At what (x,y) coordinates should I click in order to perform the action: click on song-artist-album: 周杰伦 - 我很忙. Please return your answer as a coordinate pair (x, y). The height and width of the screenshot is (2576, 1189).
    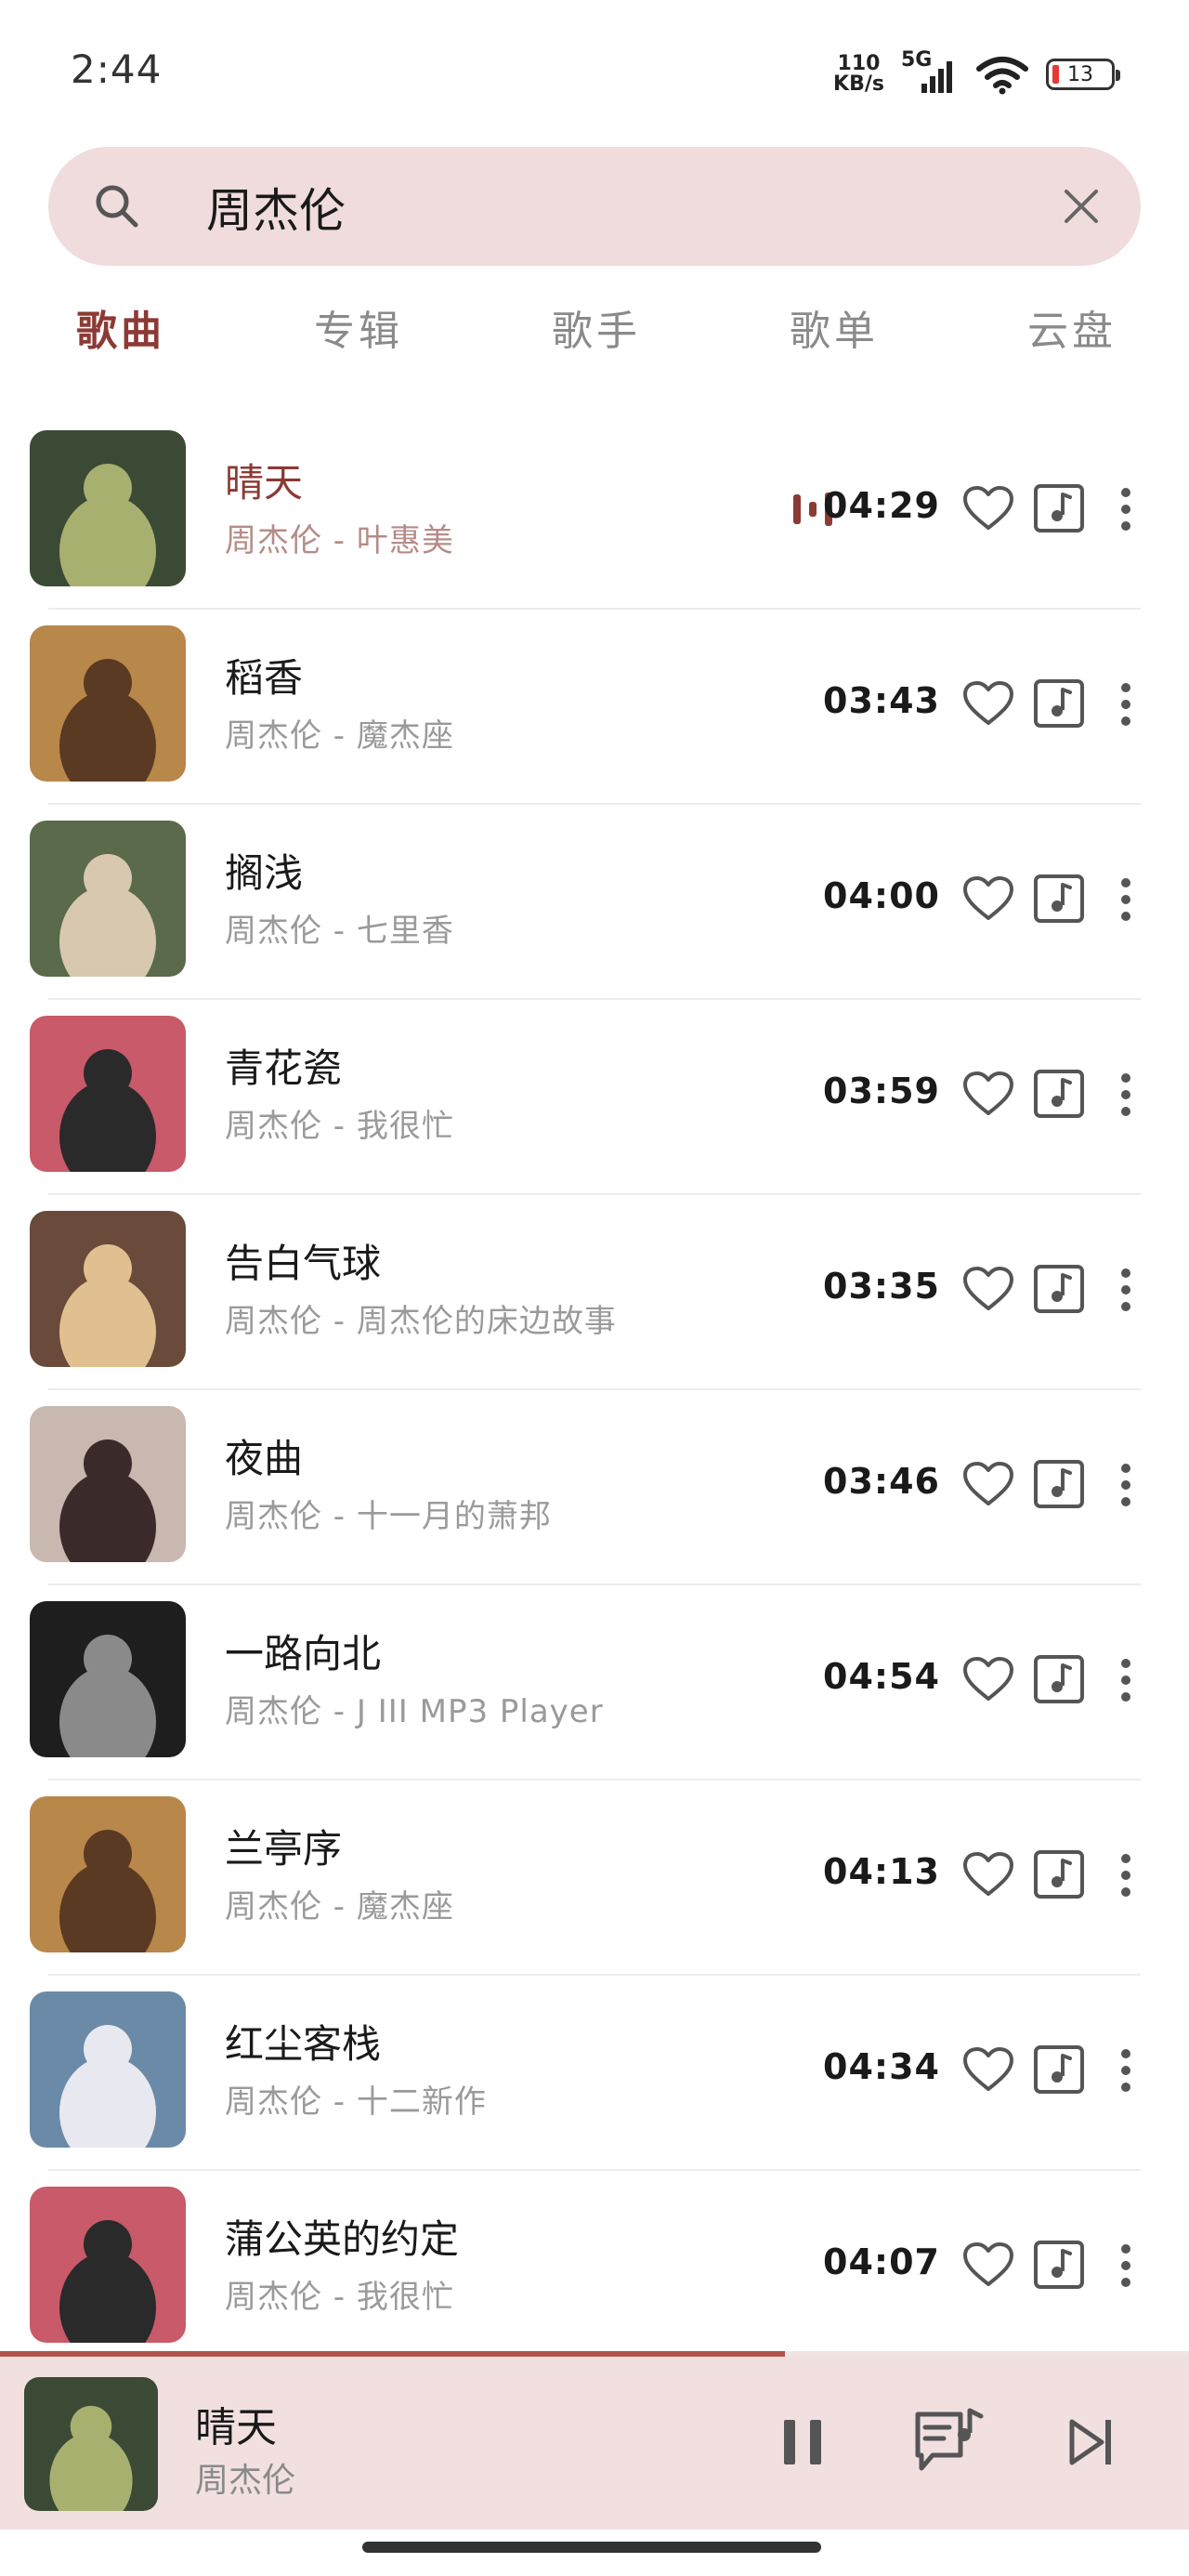
    Looking at the image, I should click on (339, 2297).